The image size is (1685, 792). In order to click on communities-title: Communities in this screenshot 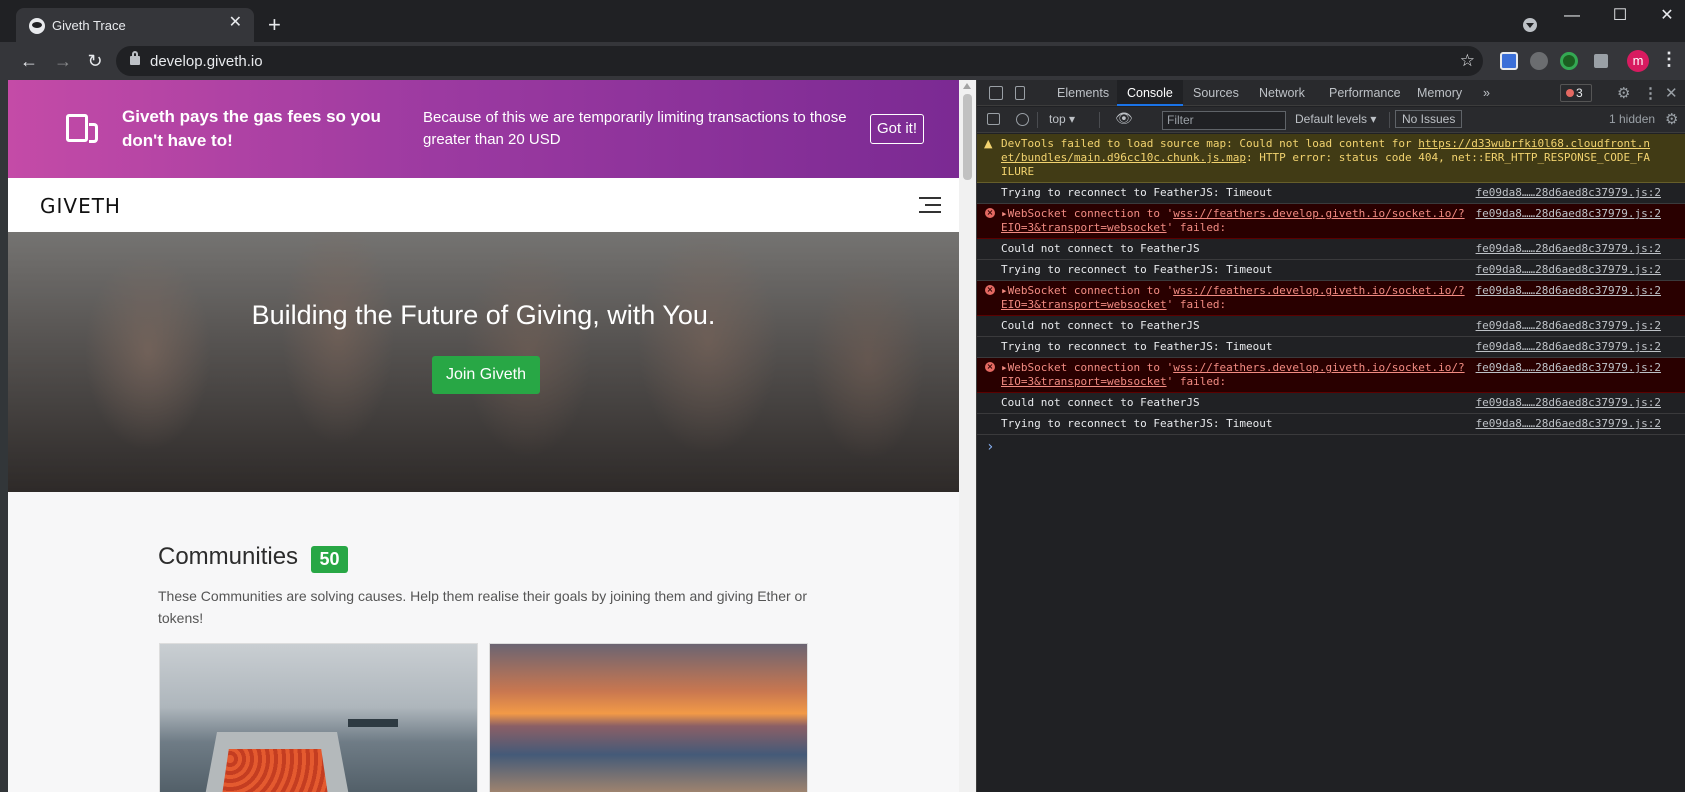, I will do `click(228, 556)`.